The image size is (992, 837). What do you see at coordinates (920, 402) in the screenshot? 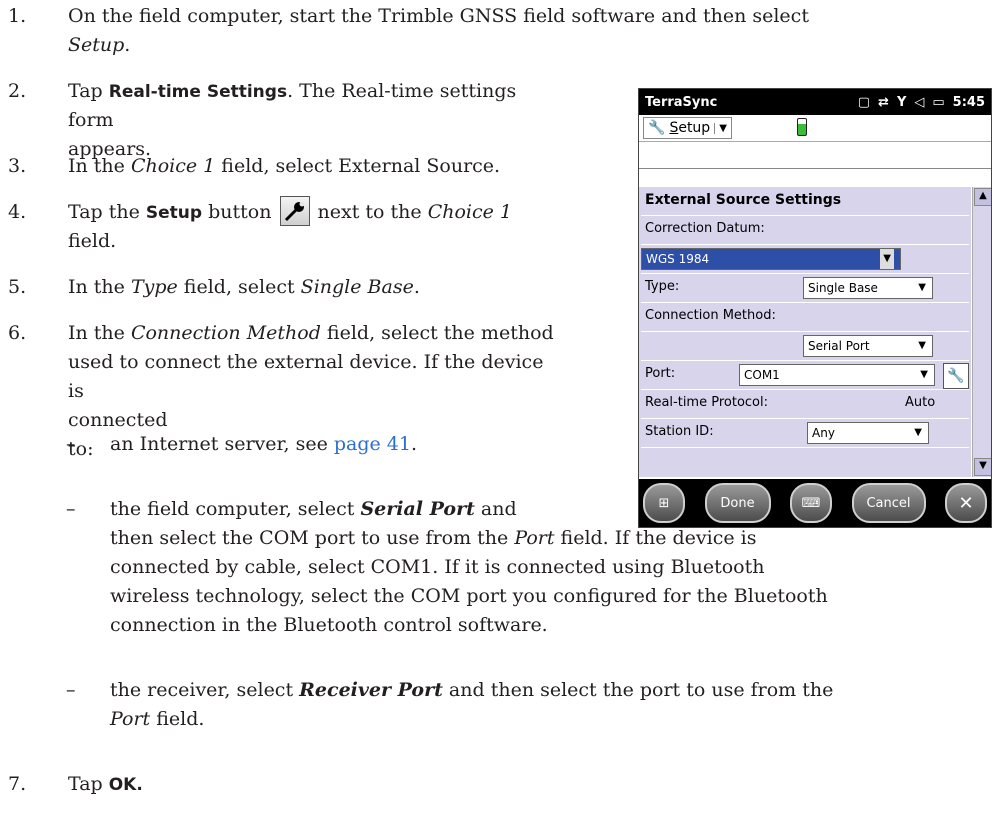
I see `protocol-value: Auto` at bounding box center [920, 402].